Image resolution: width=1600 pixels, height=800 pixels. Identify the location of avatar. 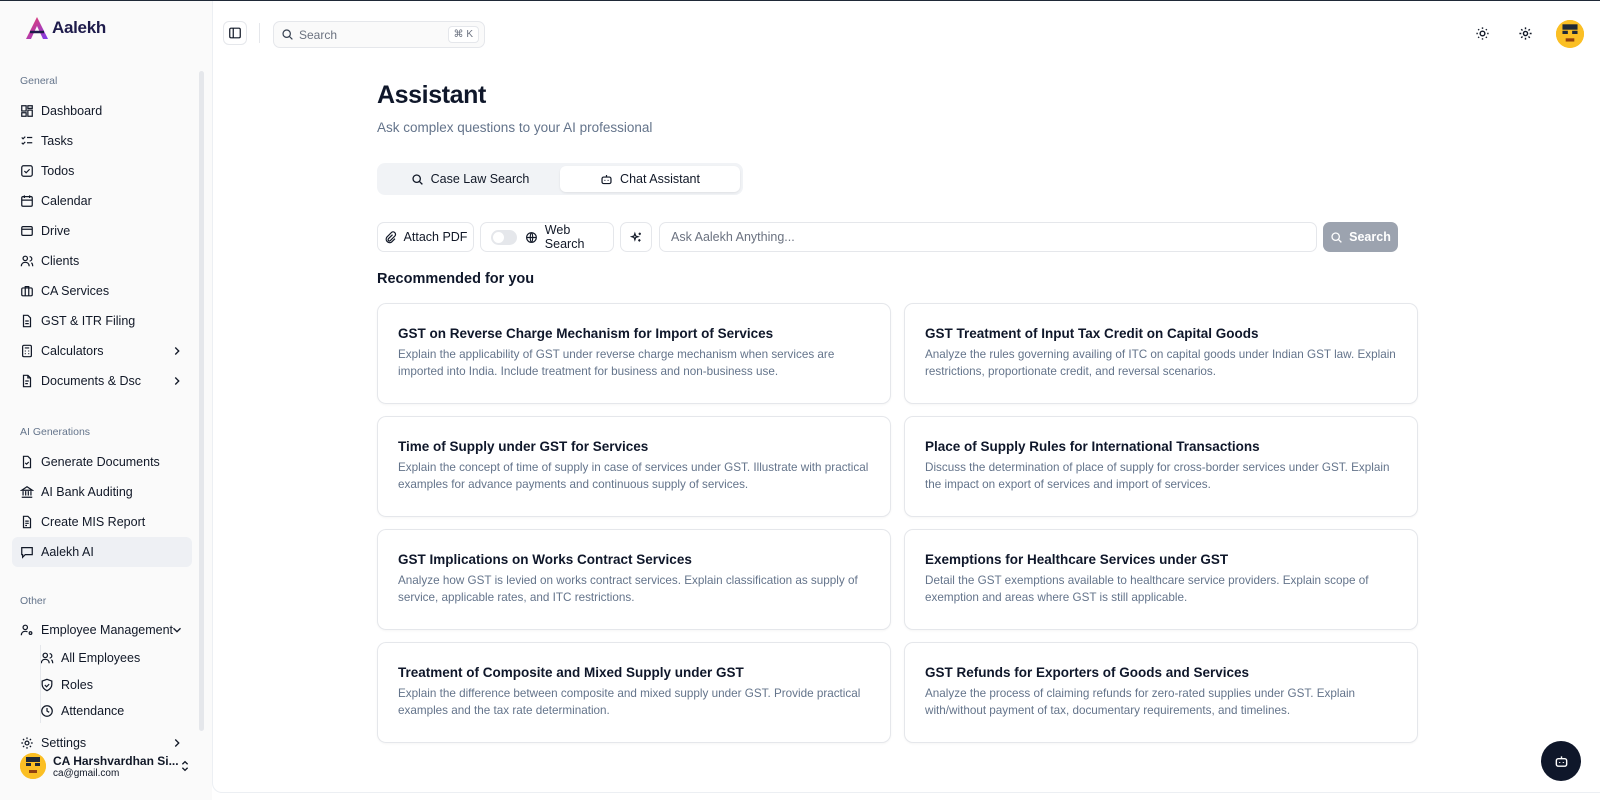
(33, 766).